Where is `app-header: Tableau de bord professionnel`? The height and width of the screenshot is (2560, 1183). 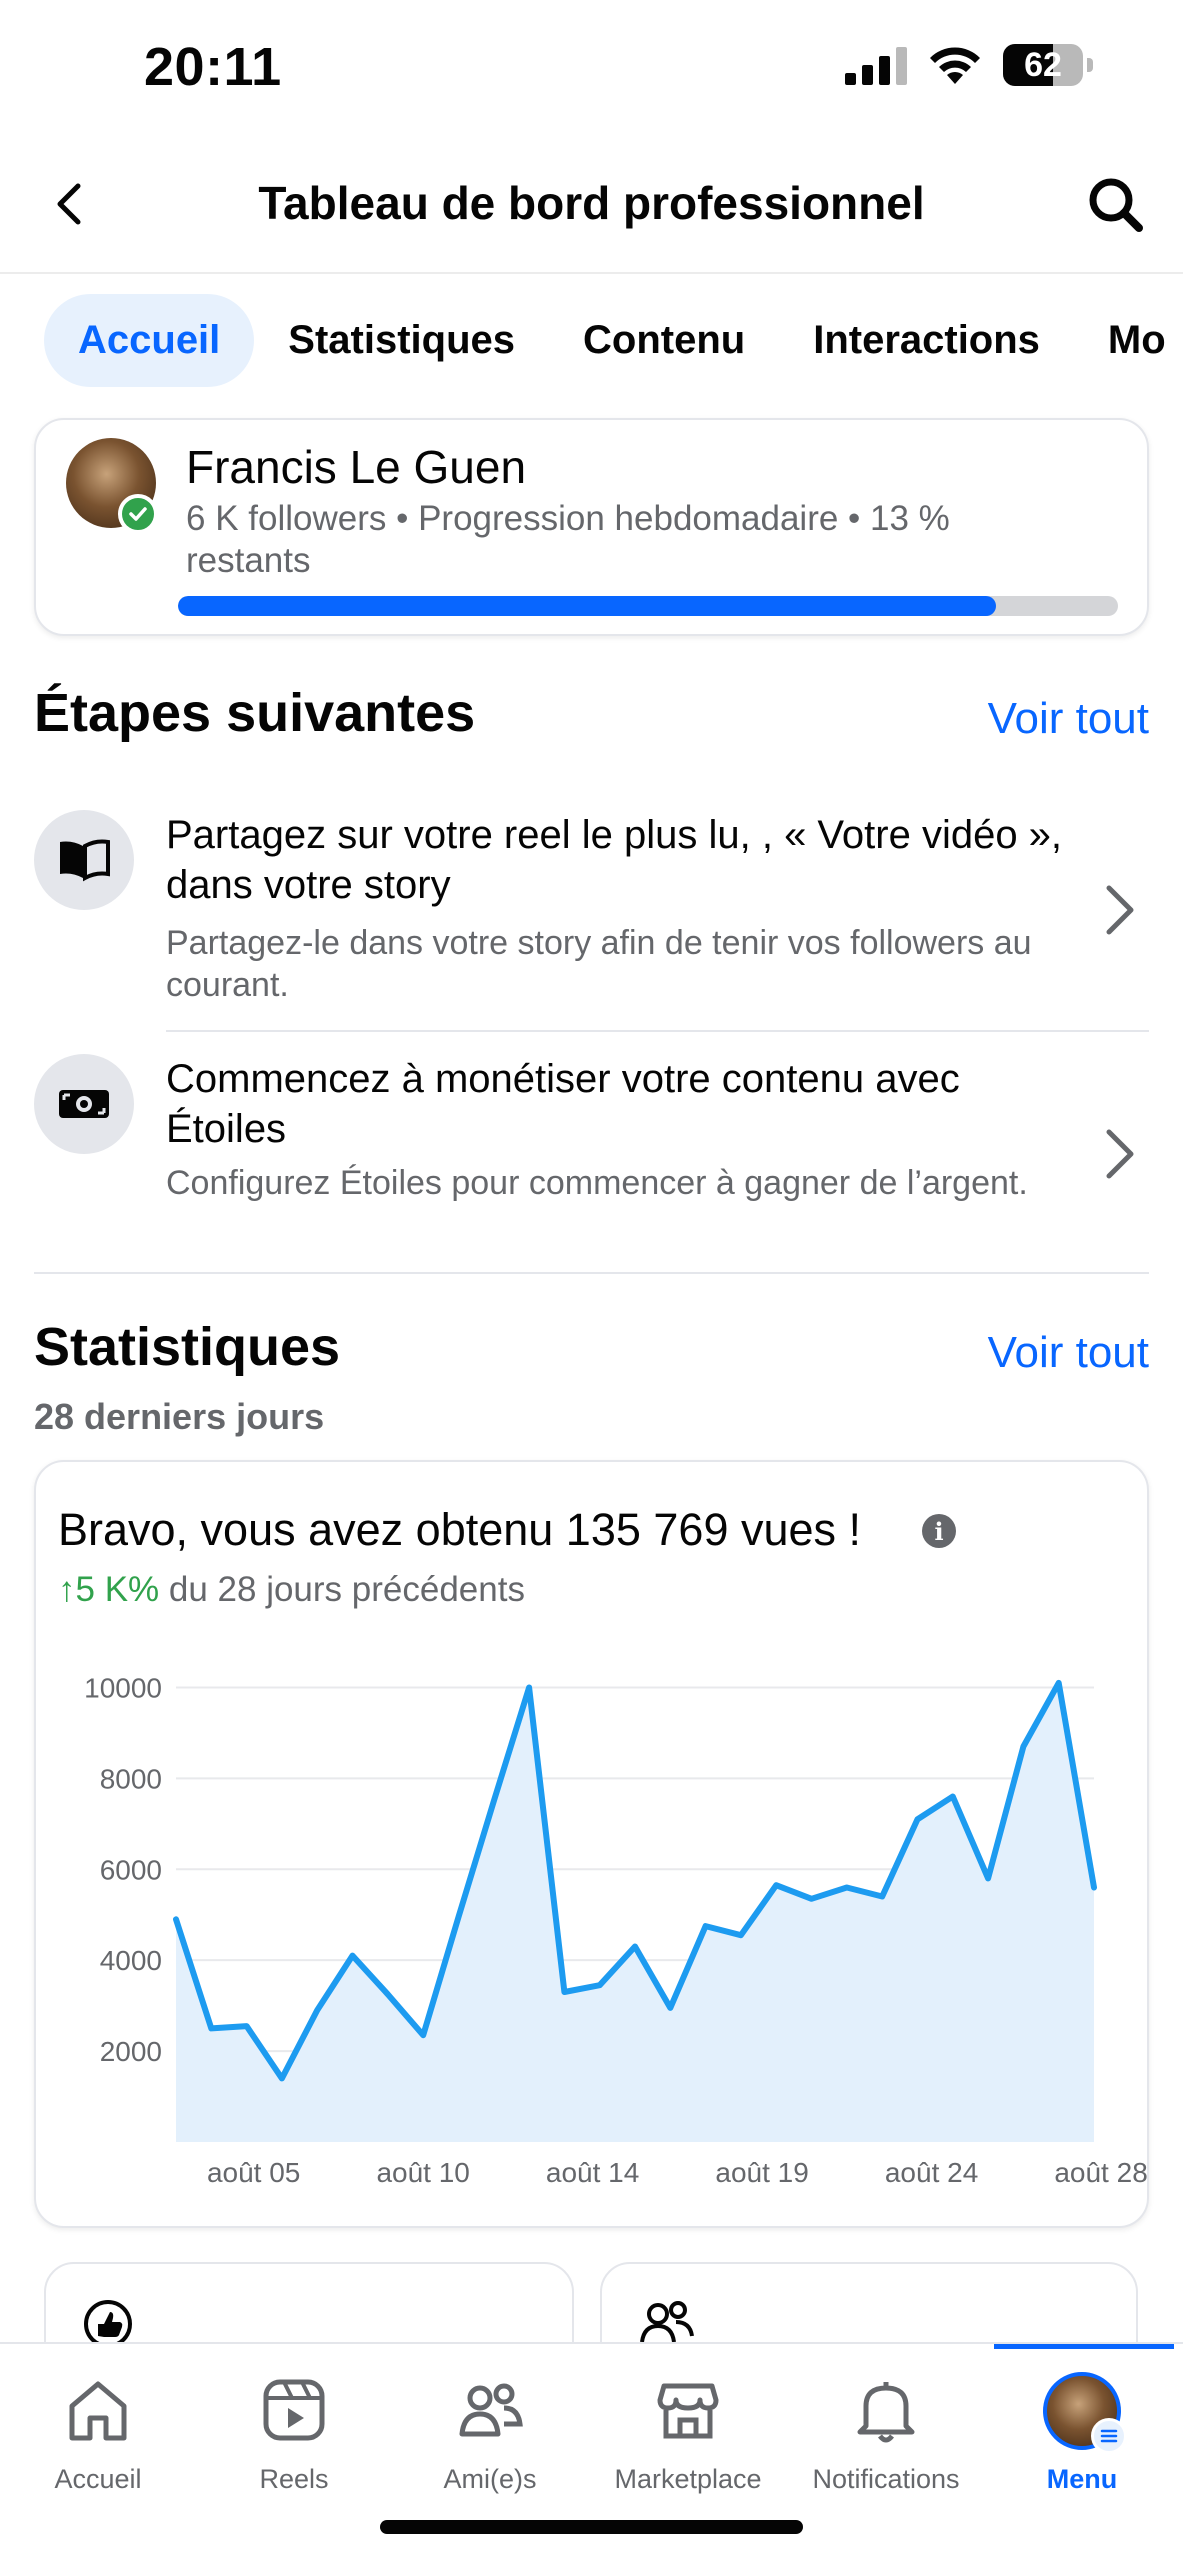 app-header: Tableau de bord professionnel is located at coordinates (591, 207).